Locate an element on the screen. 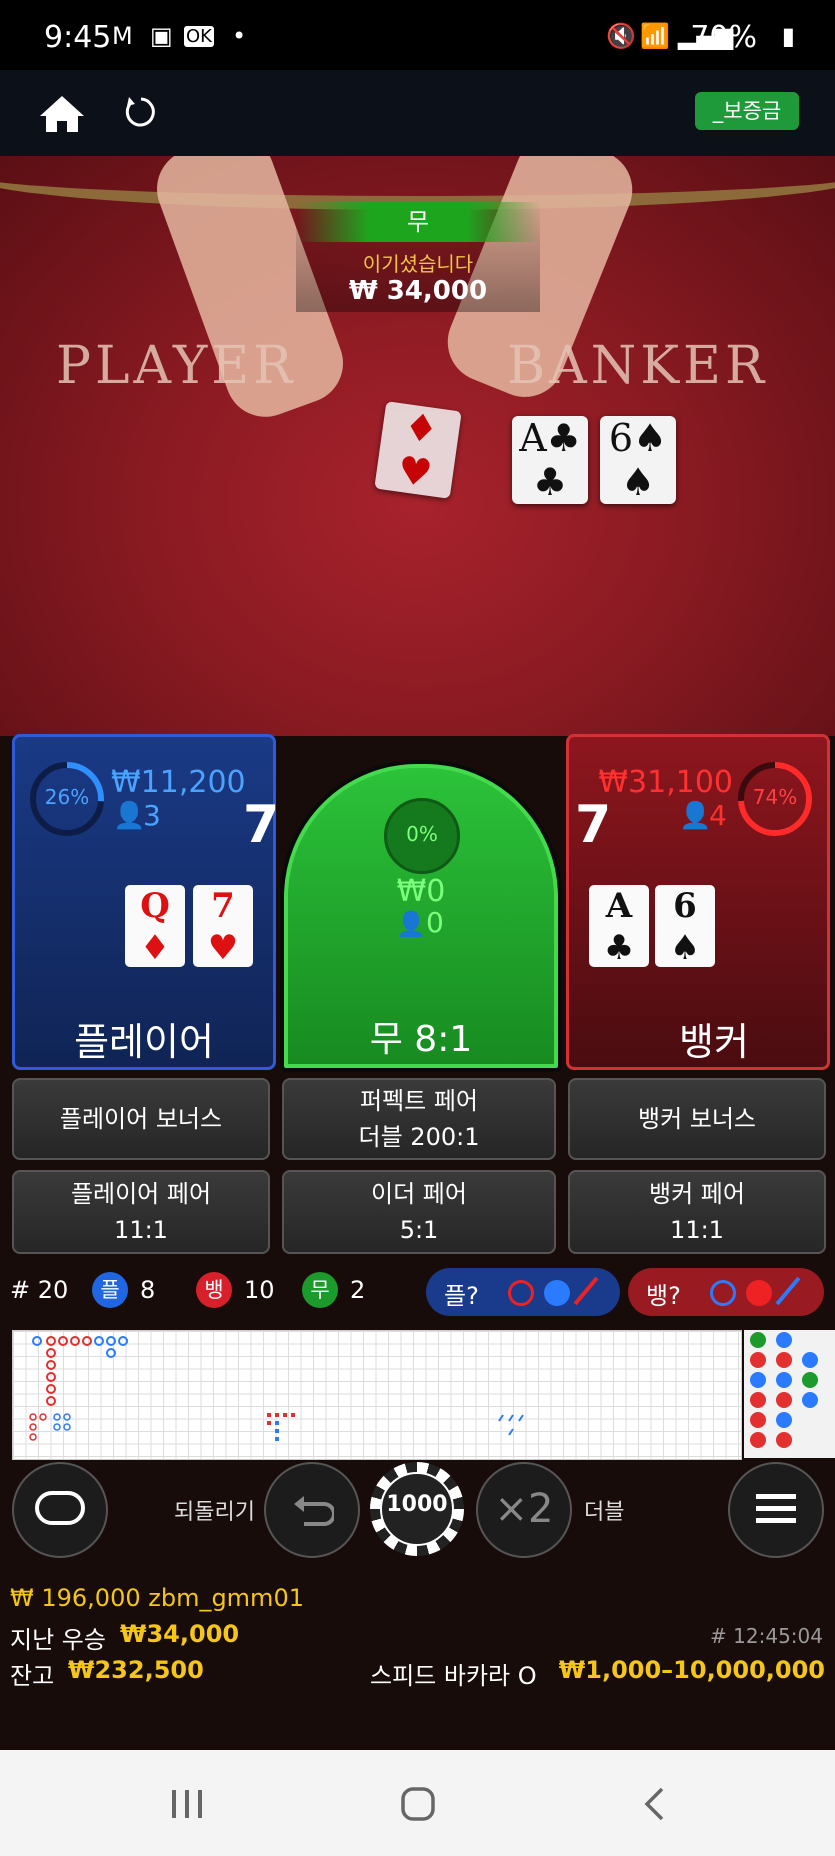 This screenshot has height=1856, width=835. banker-percent: 74% is located at coordinates (775, 797).